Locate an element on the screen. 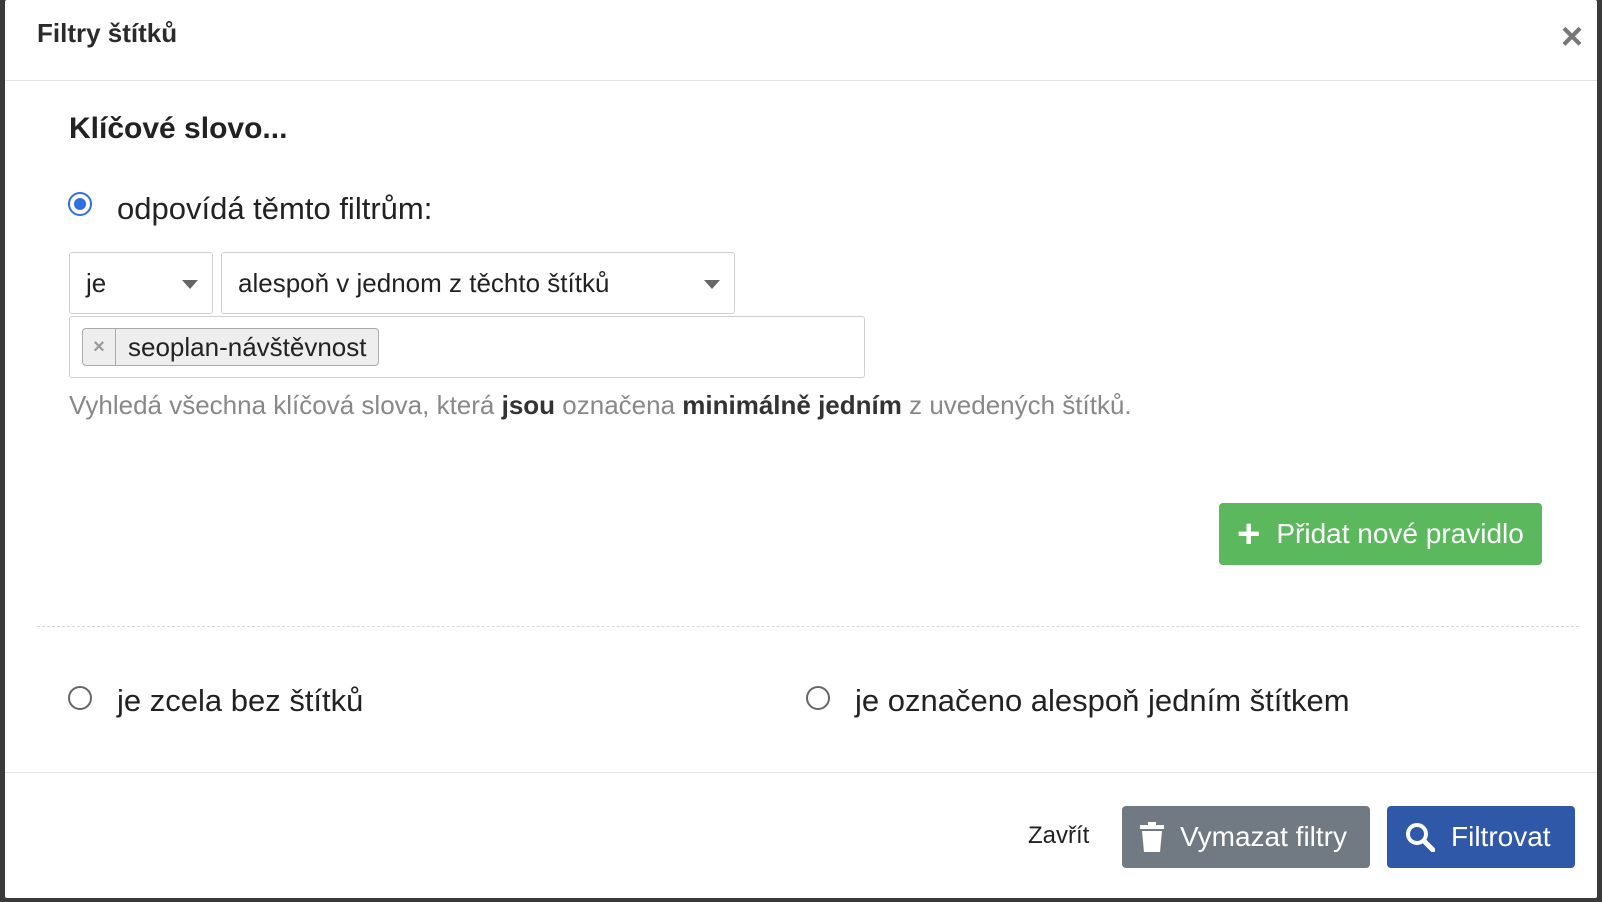  condition-select: alespoň v jednom z těchto štítků is located at coordinates (478, 283).